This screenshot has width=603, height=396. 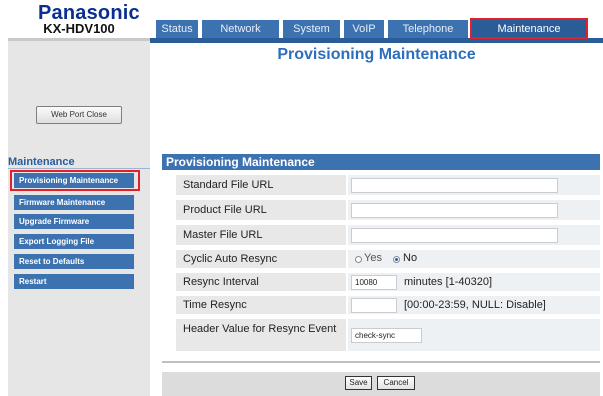 What do you see at coordinates (79, 28) in the screenshot?
I see `model-name: KX-HDV100` at bounding box center [79, 28].